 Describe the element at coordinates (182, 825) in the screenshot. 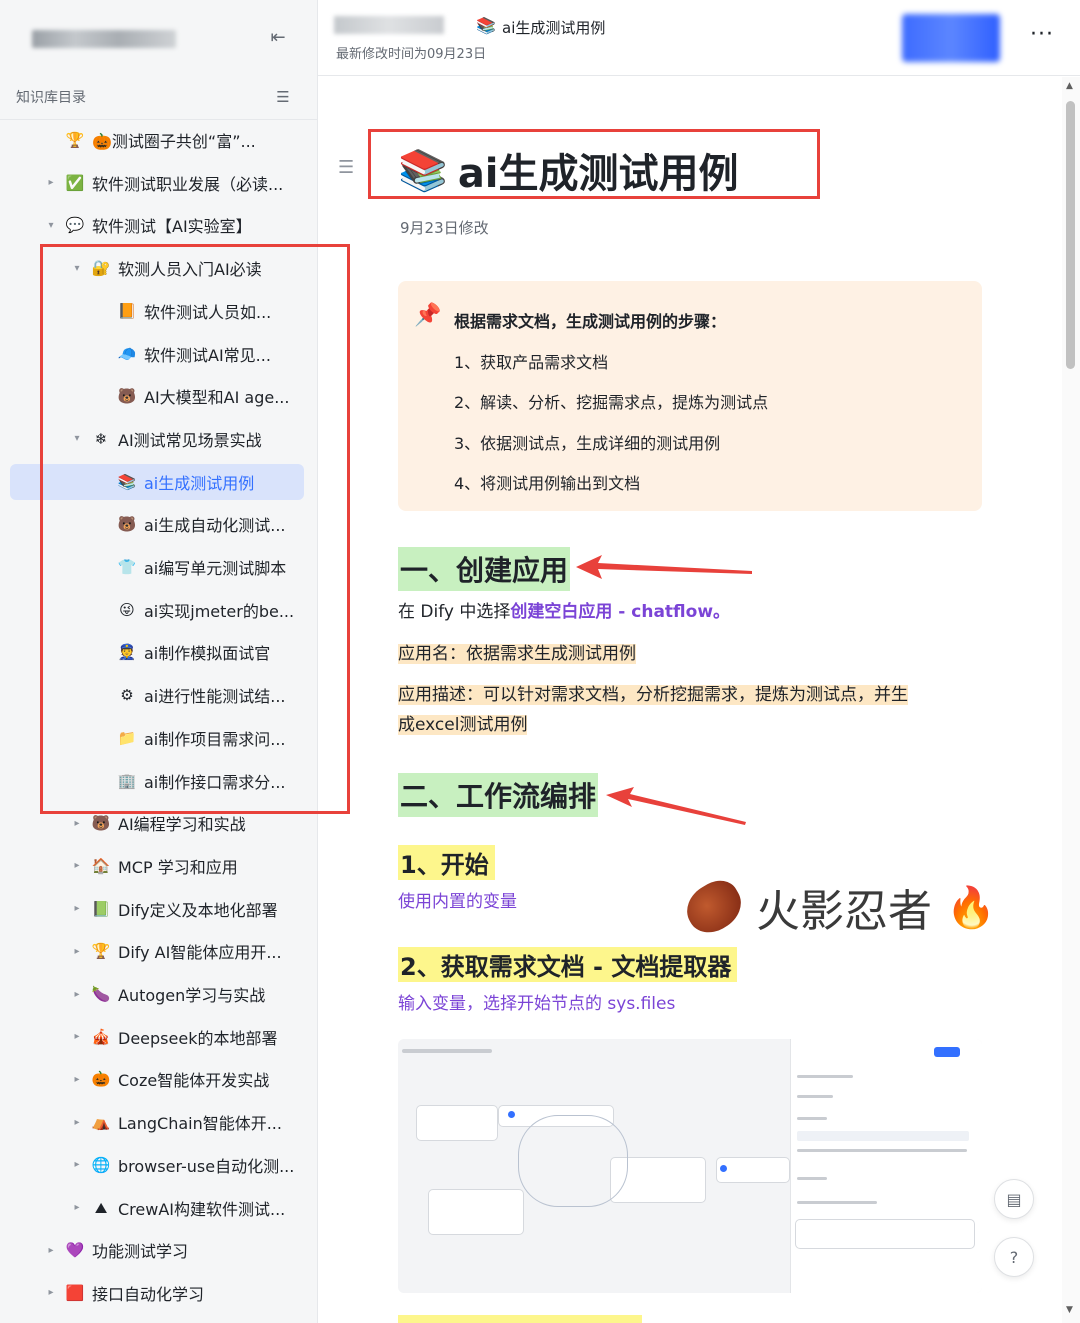

I see `sidebar-item-label: AI编程学习和实战` at that location.